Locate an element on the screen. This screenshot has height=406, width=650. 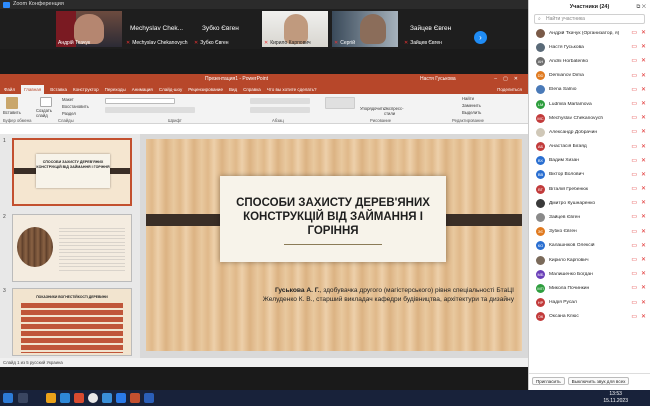
reset-button: Восстановить is located at coordinates (75, 106).